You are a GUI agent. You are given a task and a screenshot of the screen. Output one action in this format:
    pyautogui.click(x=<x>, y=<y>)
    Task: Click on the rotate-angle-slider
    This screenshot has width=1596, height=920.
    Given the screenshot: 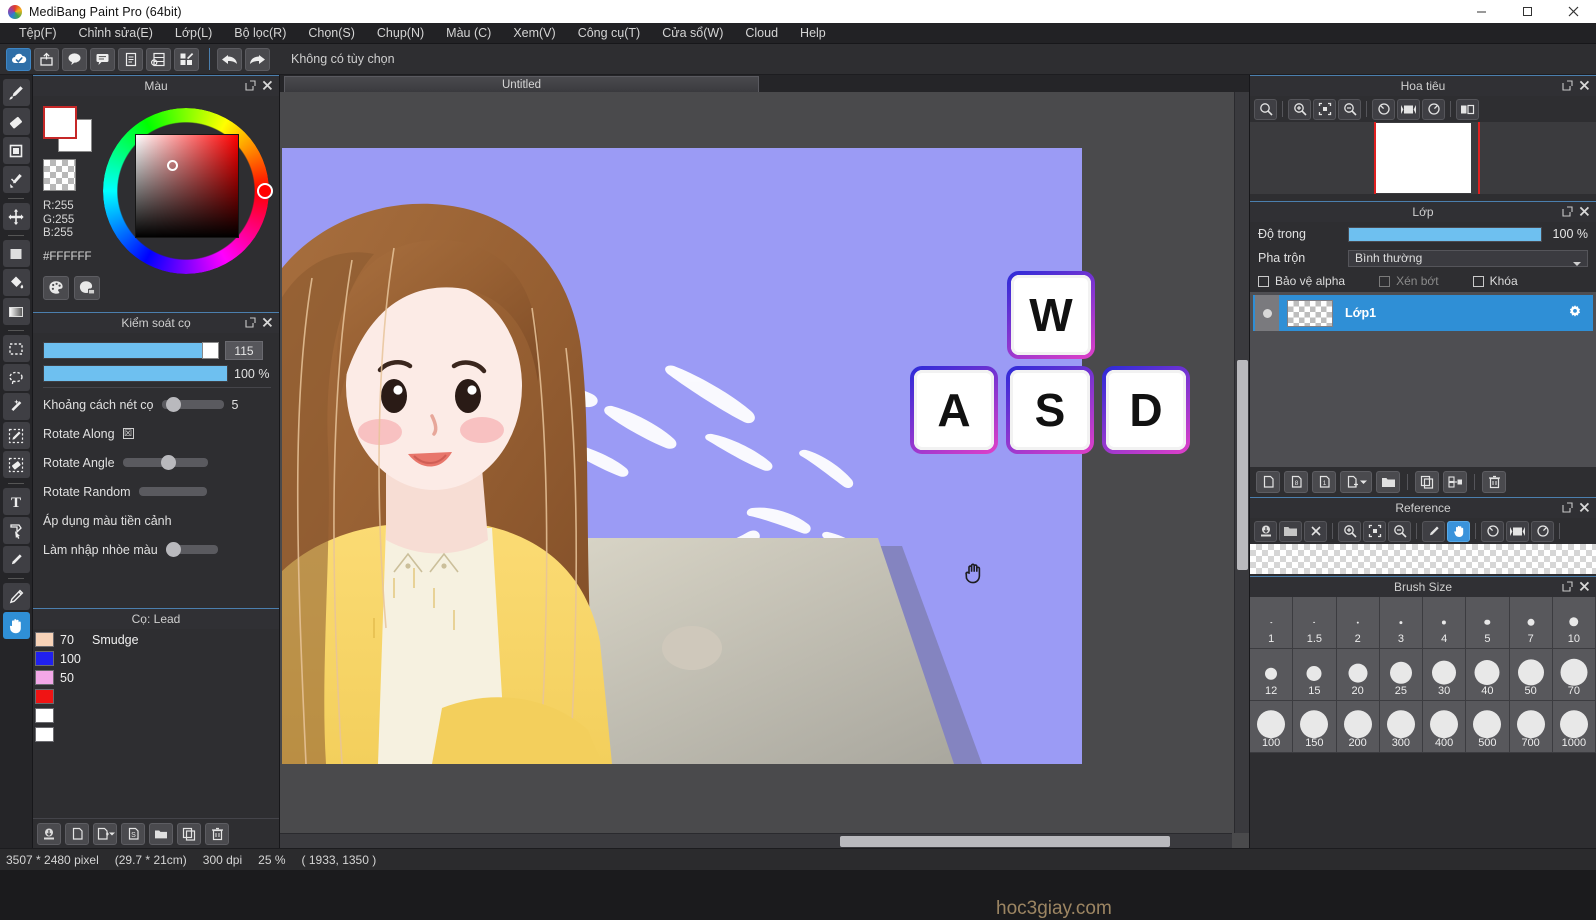 What is the action you would take?
    pyautogui.click(x=165, y=462)
    